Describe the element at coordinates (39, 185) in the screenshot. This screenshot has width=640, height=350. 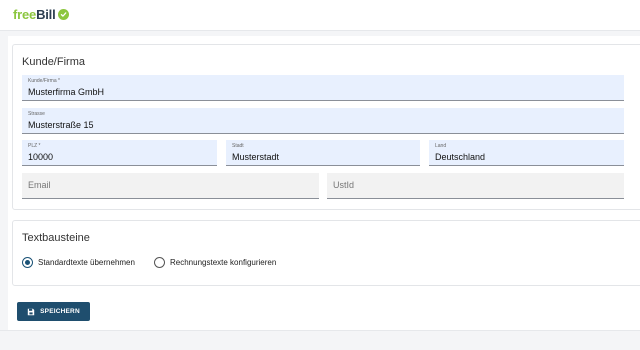
I see `email-field-placeholder: Email` at that location.